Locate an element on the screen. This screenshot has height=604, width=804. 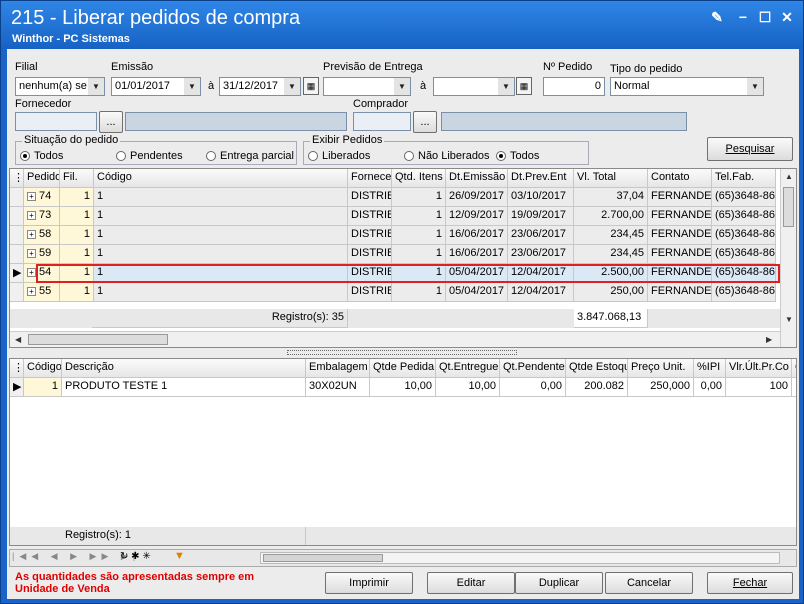
orders-header-cell: Contato is located at coordinates (680, 178).